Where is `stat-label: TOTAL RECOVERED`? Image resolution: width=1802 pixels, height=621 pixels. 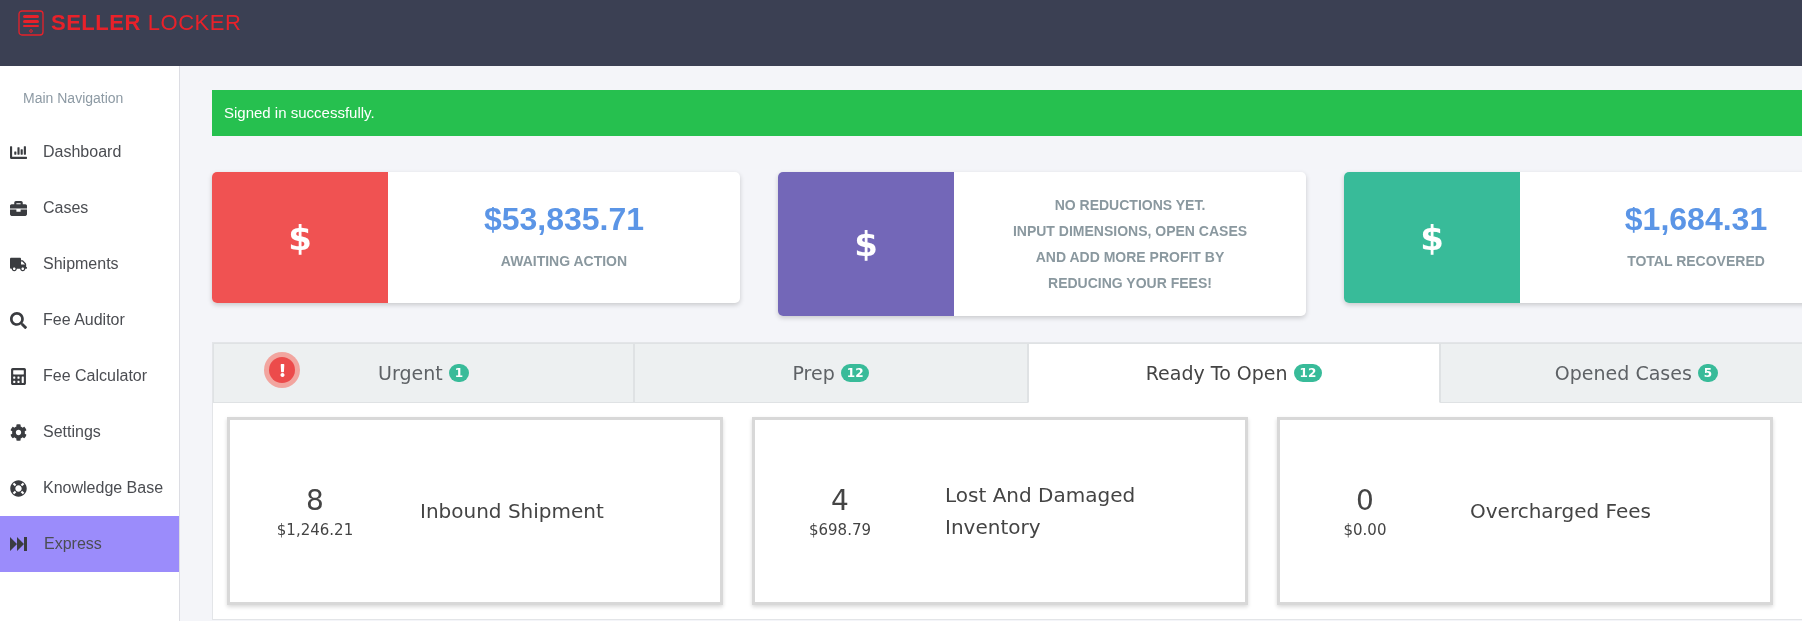 stat-label: TOTAL RECOVERED is located at coordinates (1696, 261).